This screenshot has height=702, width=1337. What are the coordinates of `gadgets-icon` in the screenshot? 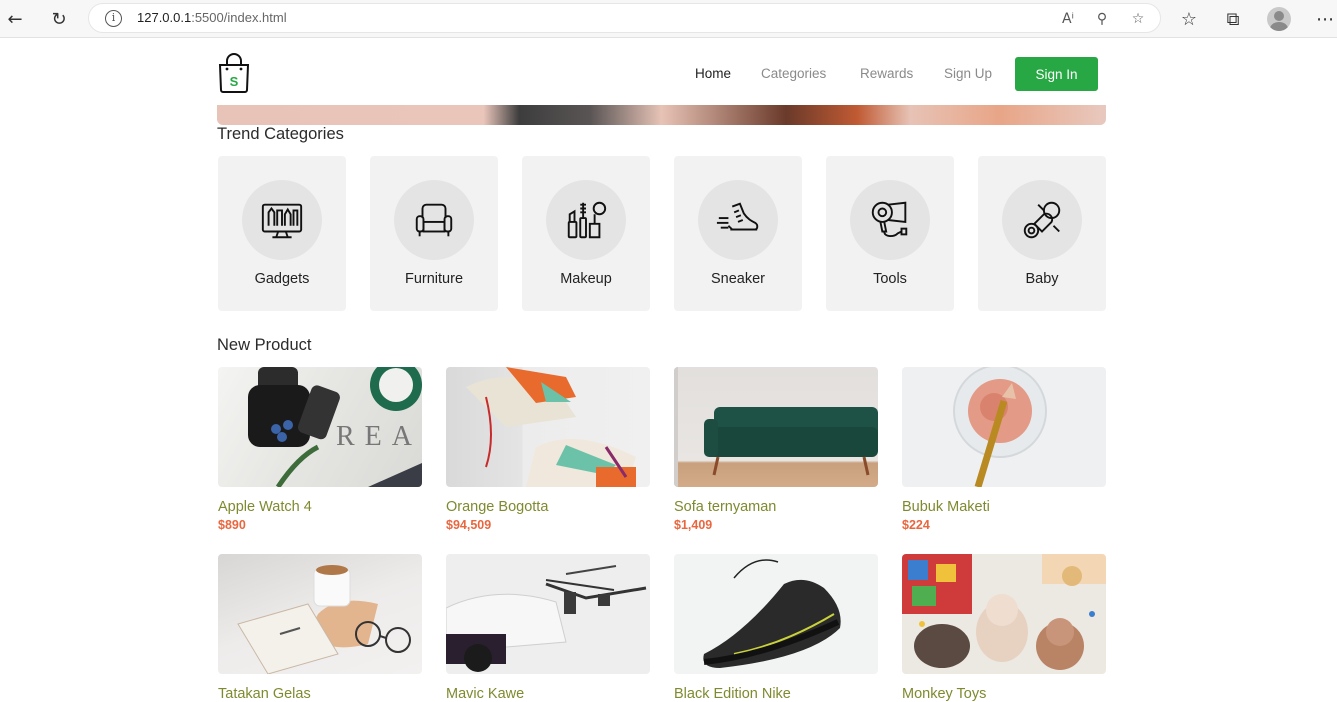 It's located at (282, 221).